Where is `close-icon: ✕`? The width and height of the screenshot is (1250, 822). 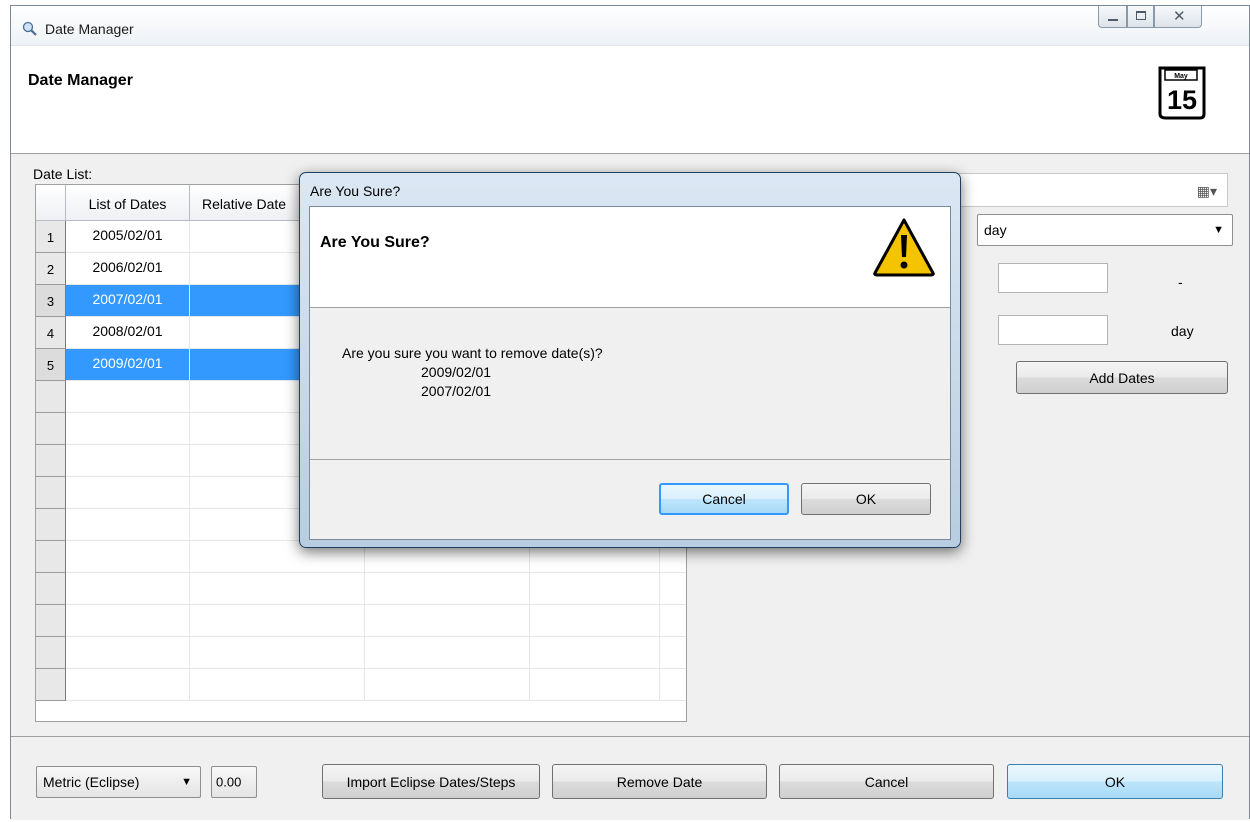
close-icon: ✕ is located at coordinates (1179, 16).